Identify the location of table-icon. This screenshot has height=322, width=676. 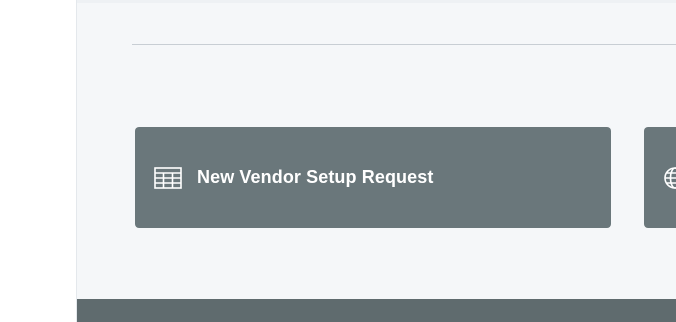
(168, 178).